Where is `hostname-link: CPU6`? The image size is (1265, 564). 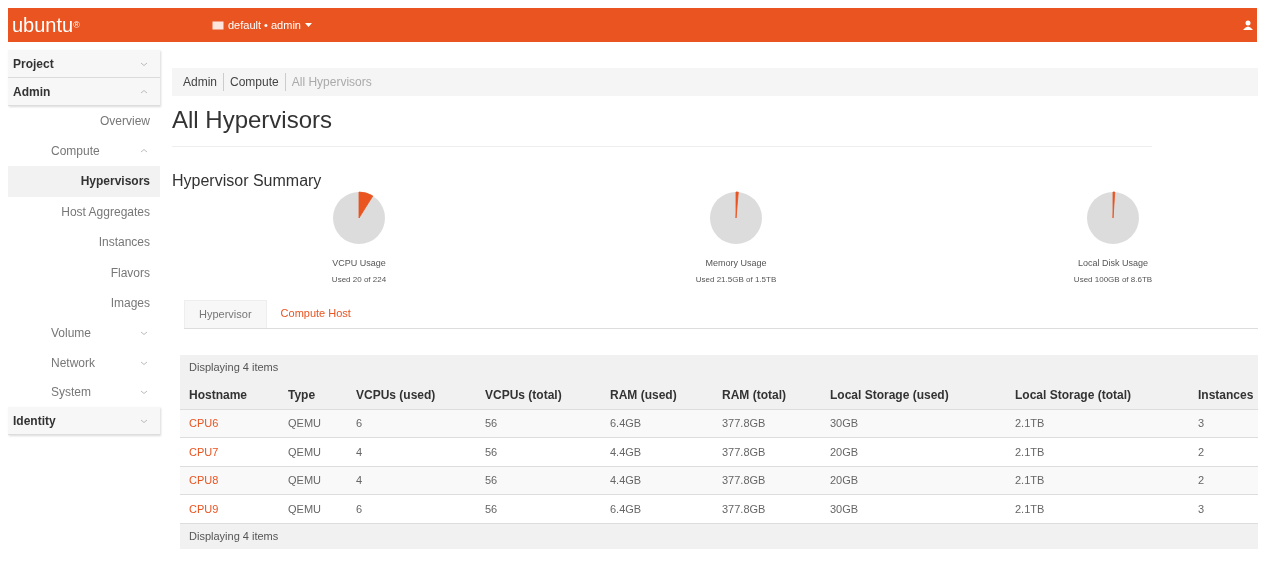
hostname-link: CPU6 is located at coordinates (238, 423).